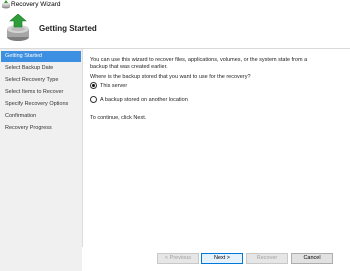  What do you see at coordinates (41, 56) in the screenshot?
I see `step-getting-started: Getting Started` at bounding box center [41, 56].